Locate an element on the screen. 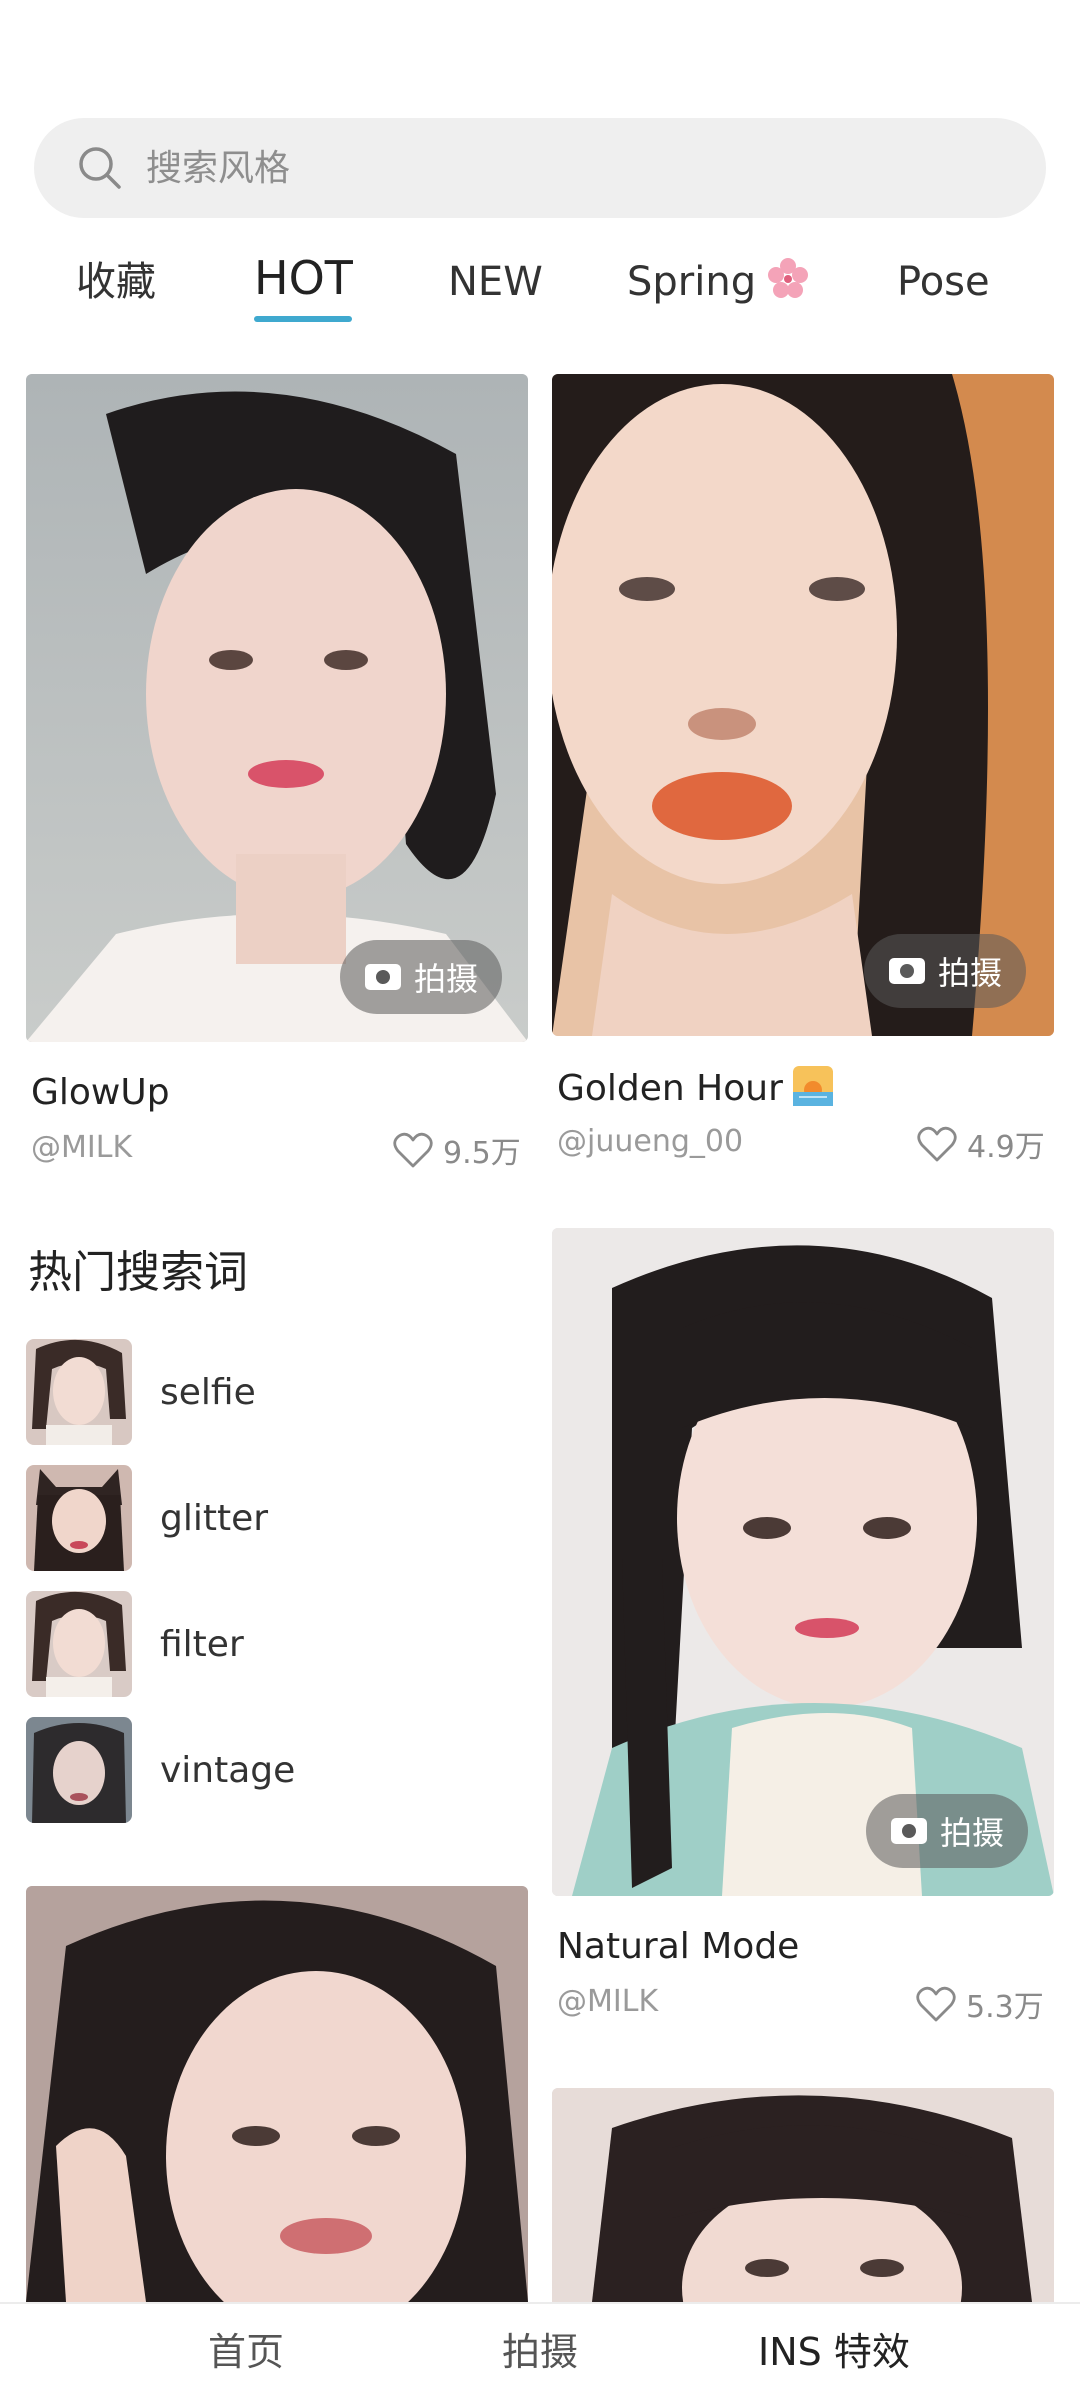 This screenshot has width=1080, height=2400. card-title: Golden Hour is located at coordinates (695, 1087).